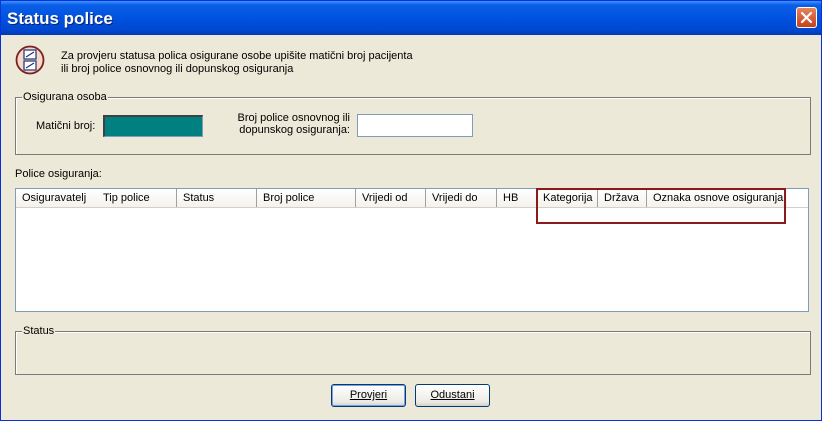  What do you see at coordinates (153, 126) in the screenshot?
I see `maticni-broj-input` at bounding box center [153, 126].